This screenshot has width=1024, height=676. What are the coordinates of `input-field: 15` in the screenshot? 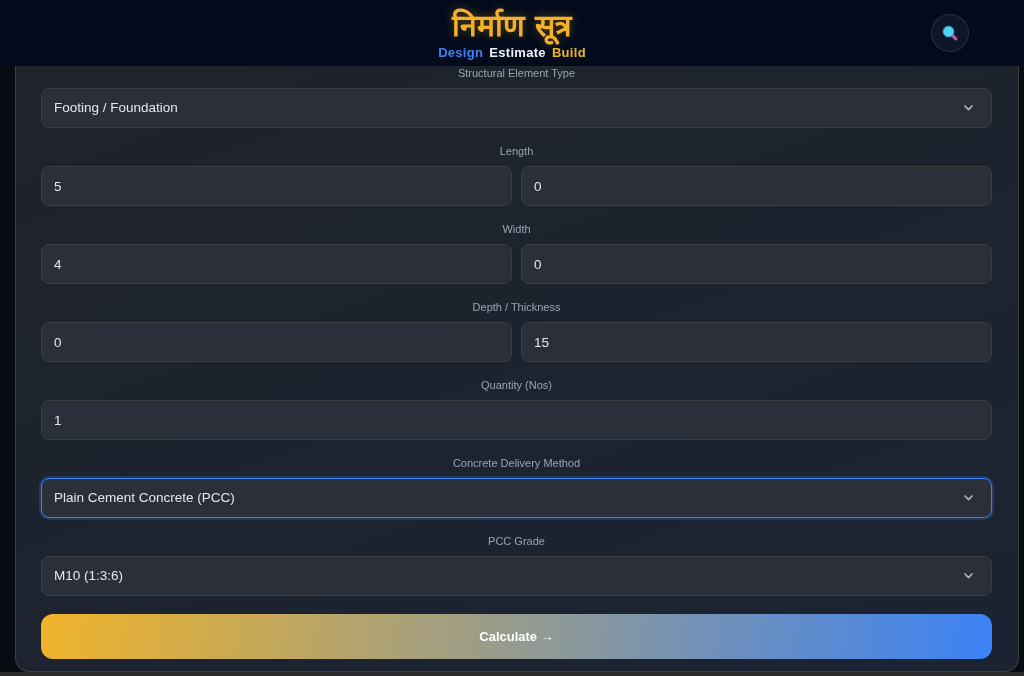 It's located at (756, 342).